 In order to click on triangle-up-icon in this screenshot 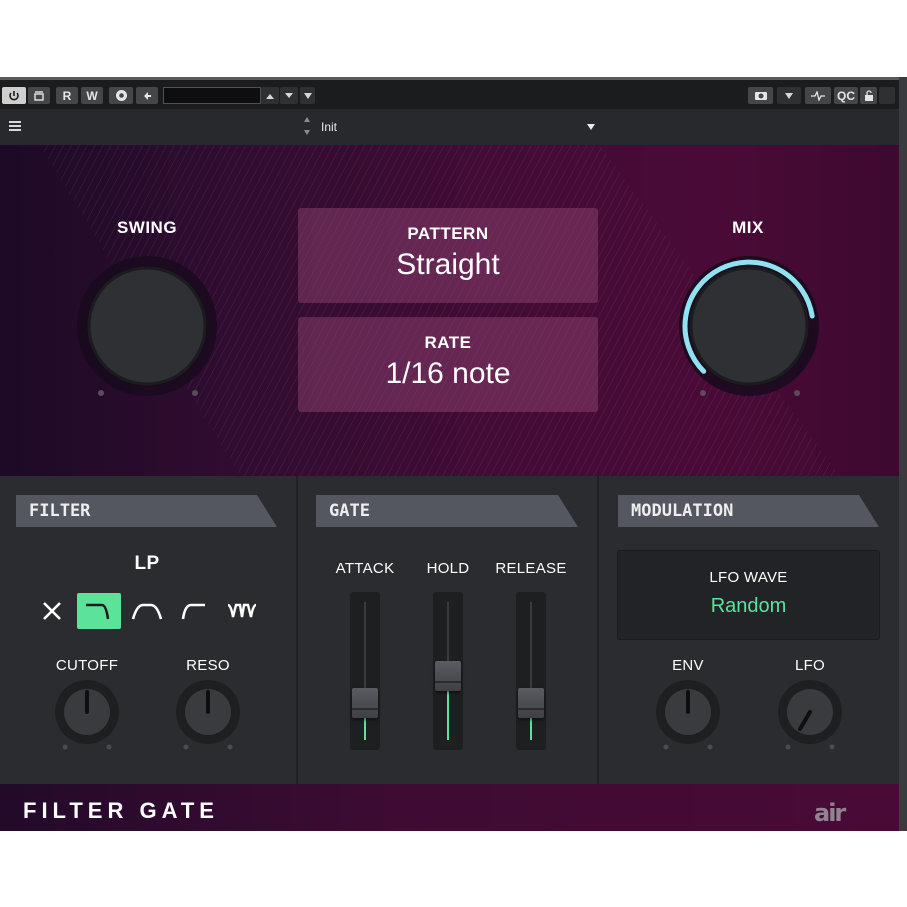, I will do `click(270, 96)`.